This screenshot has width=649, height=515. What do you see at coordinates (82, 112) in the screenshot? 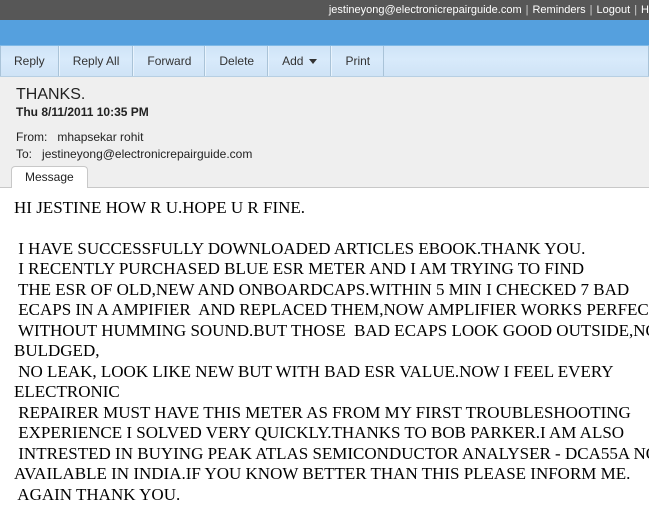
I see `message-date: Thu 8/11/2011 10:35 PM` at bounding box center [82, 112].